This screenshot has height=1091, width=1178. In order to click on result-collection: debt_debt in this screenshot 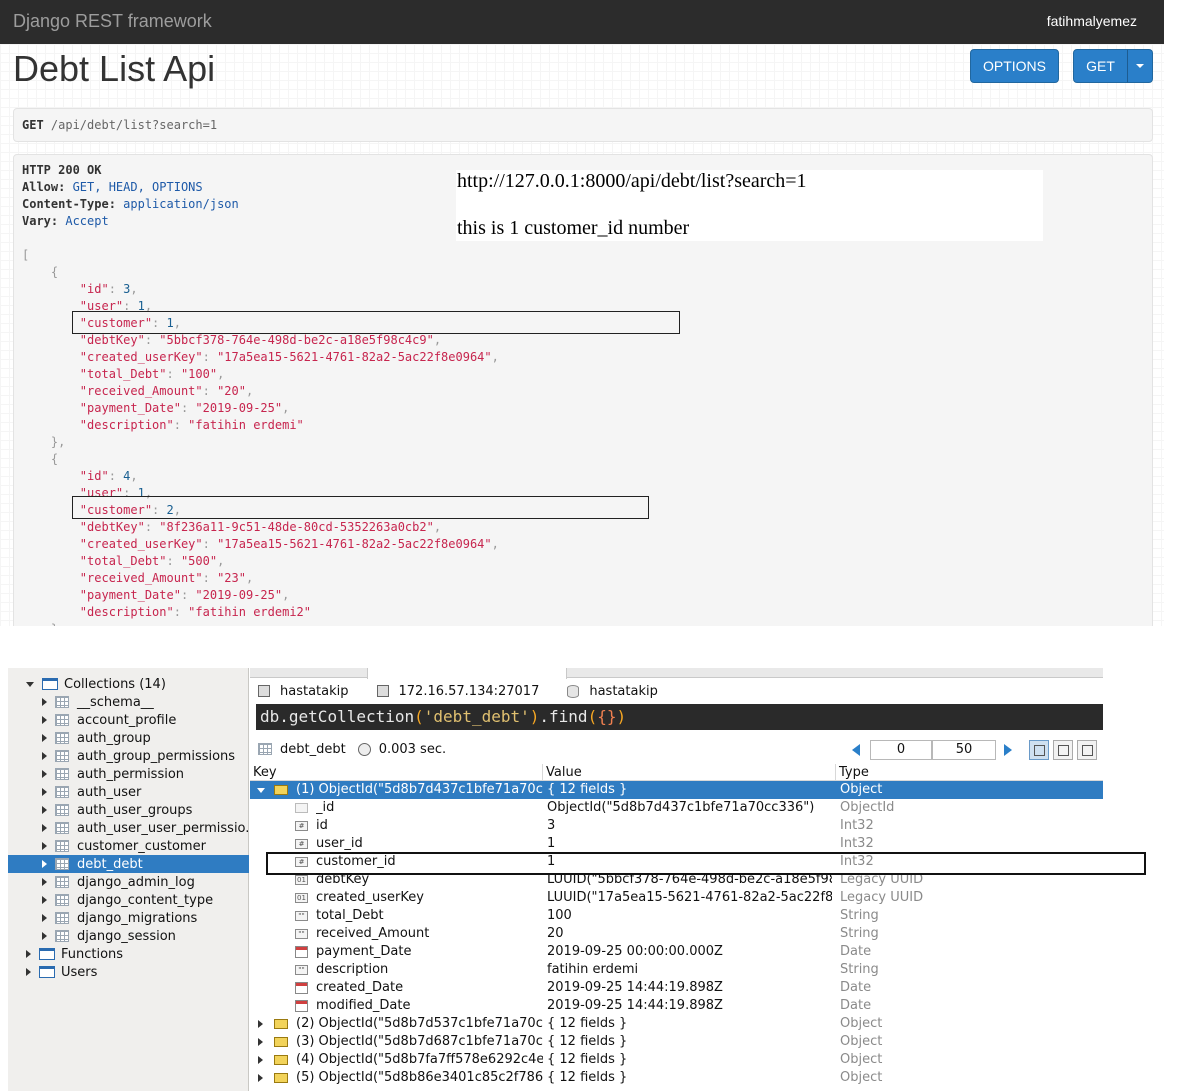, I will do `click(313, 749)`.